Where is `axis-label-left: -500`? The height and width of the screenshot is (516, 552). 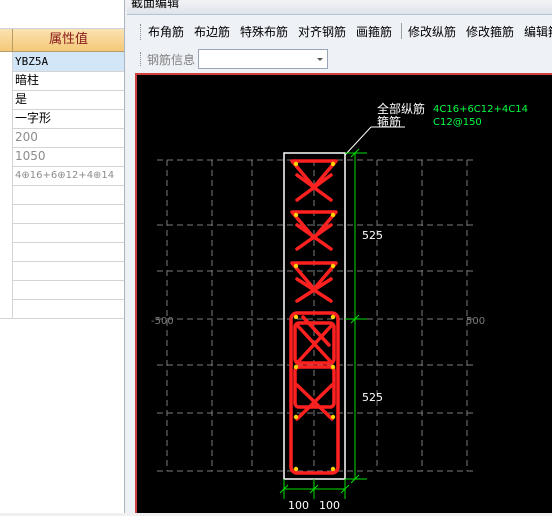 axis-label-left: -500 is located at coordinates (162, 321).